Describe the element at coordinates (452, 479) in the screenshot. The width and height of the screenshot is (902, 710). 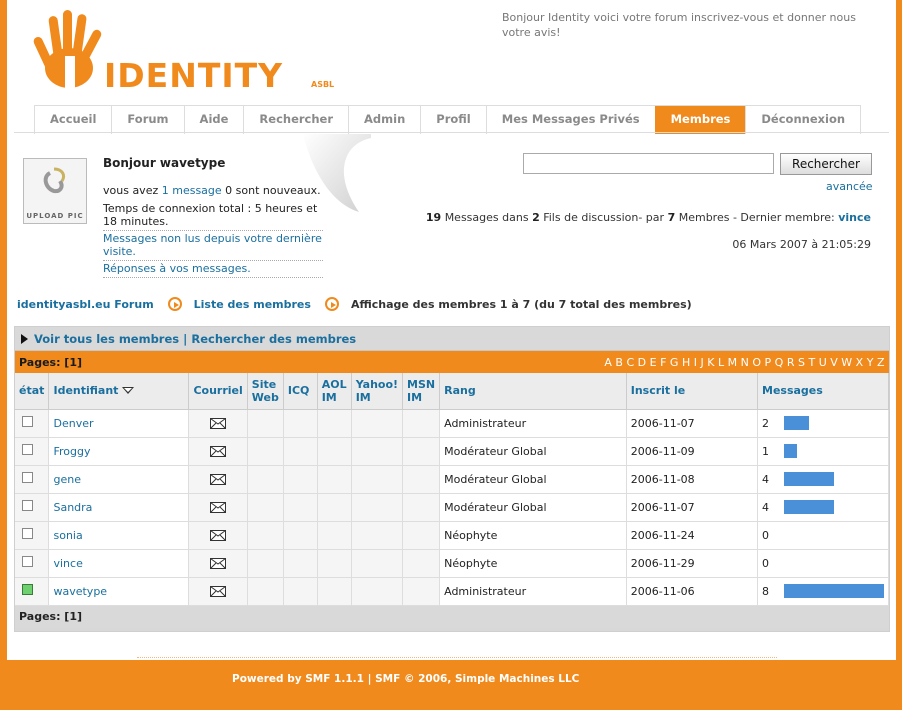
I see `table-row: gene Modérateur Global 2006-11-08 4` at that location.